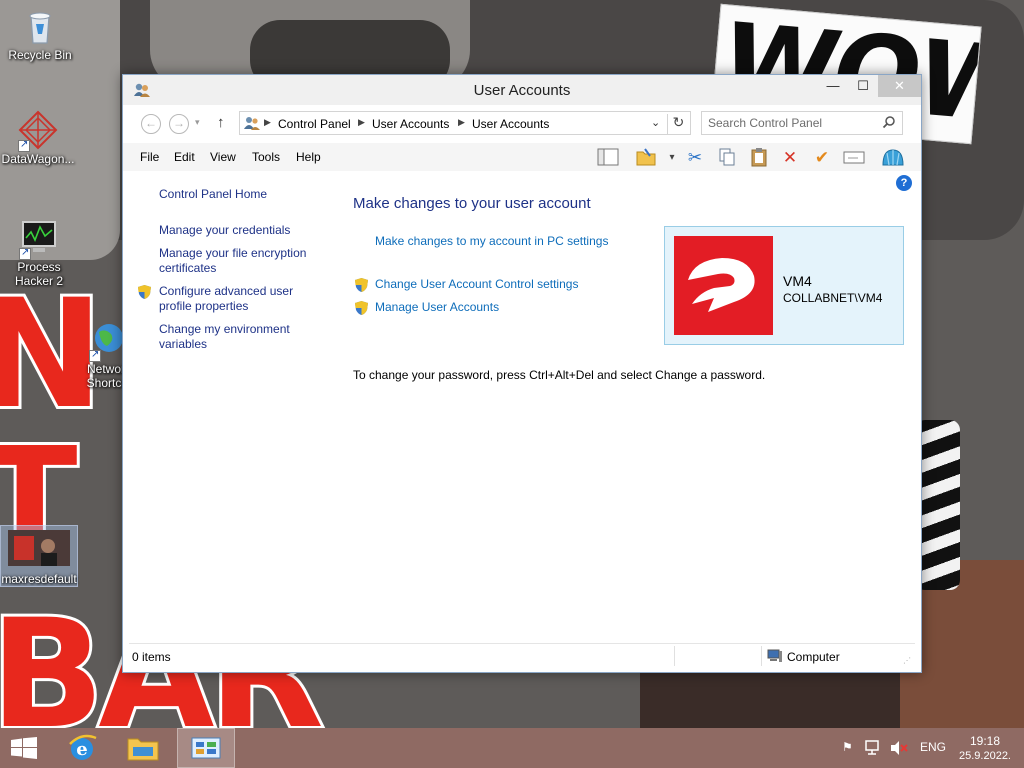 Image resolution: width=1024 pixels, height=768 pixels. I want to click on refresh-icon: ↻, so click(678, 122).